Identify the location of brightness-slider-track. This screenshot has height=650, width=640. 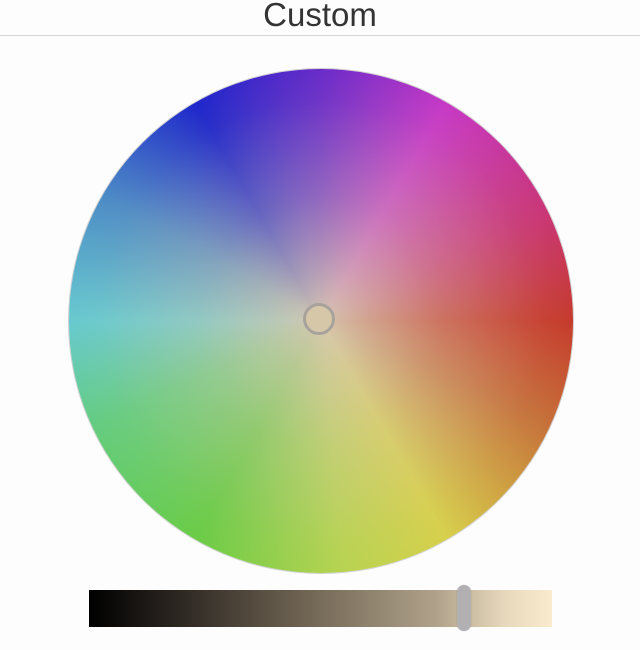
(320, 608).